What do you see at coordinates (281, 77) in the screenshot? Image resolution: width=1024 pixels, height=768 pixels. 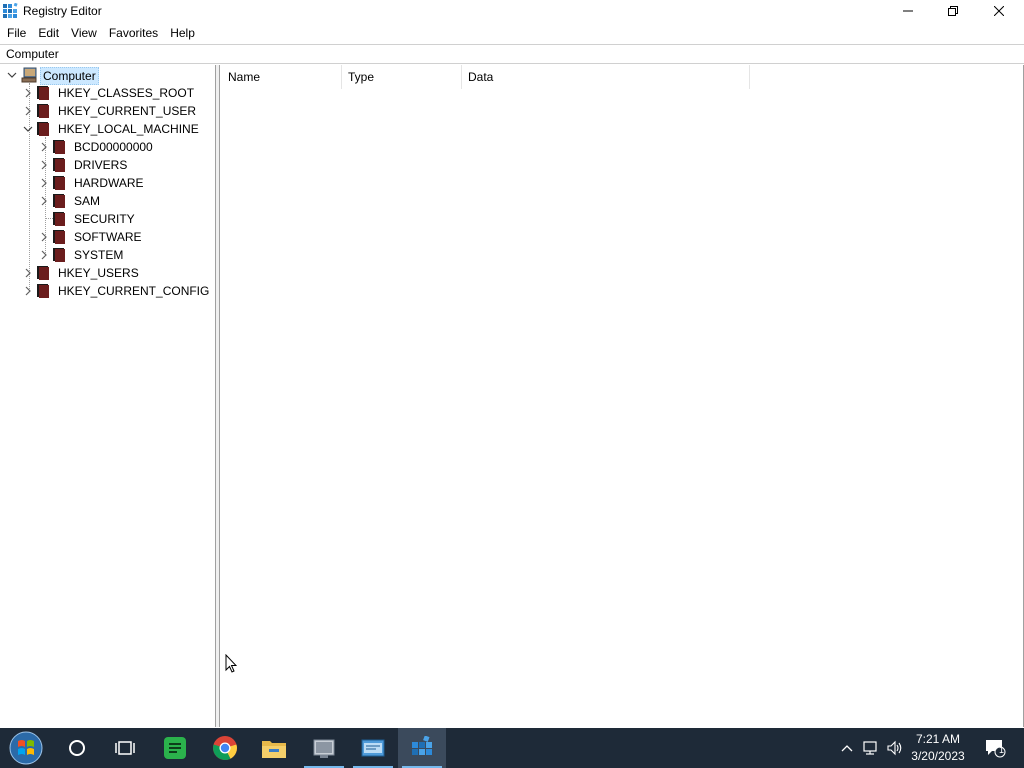 I see `column-header-name: Name` at bounding box center [281, 77].